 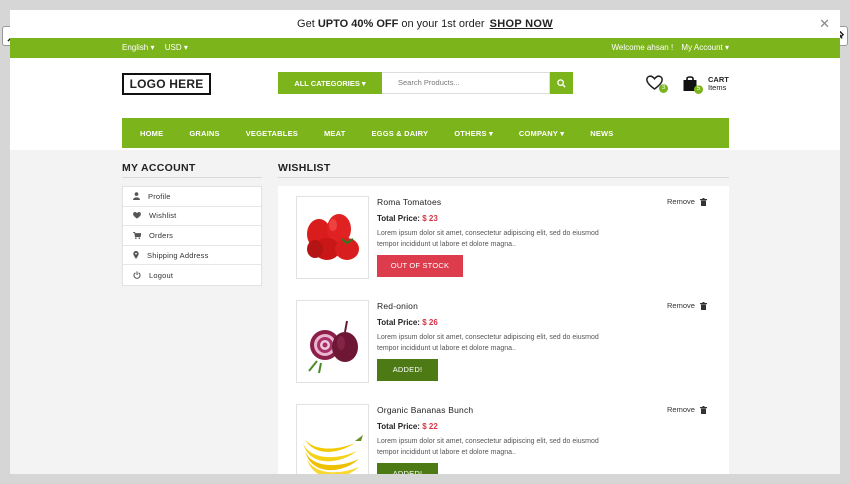 What do you see at coordinates (138, 47) in the screenshot?
I see `language-select: English ▾` at bounding box center [138, 47].